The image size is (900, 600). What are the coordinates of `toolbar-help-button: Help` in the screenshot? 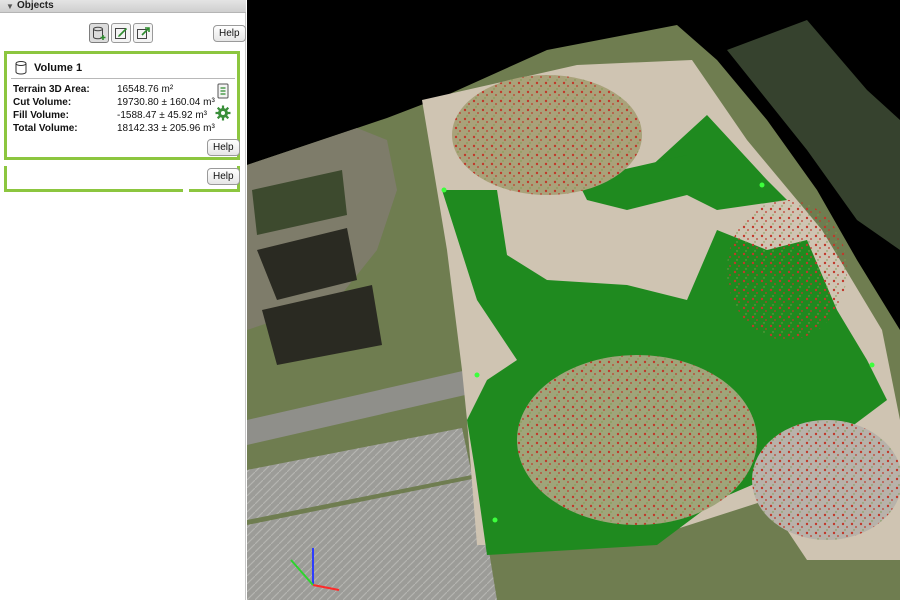 It's located at (229, 33).